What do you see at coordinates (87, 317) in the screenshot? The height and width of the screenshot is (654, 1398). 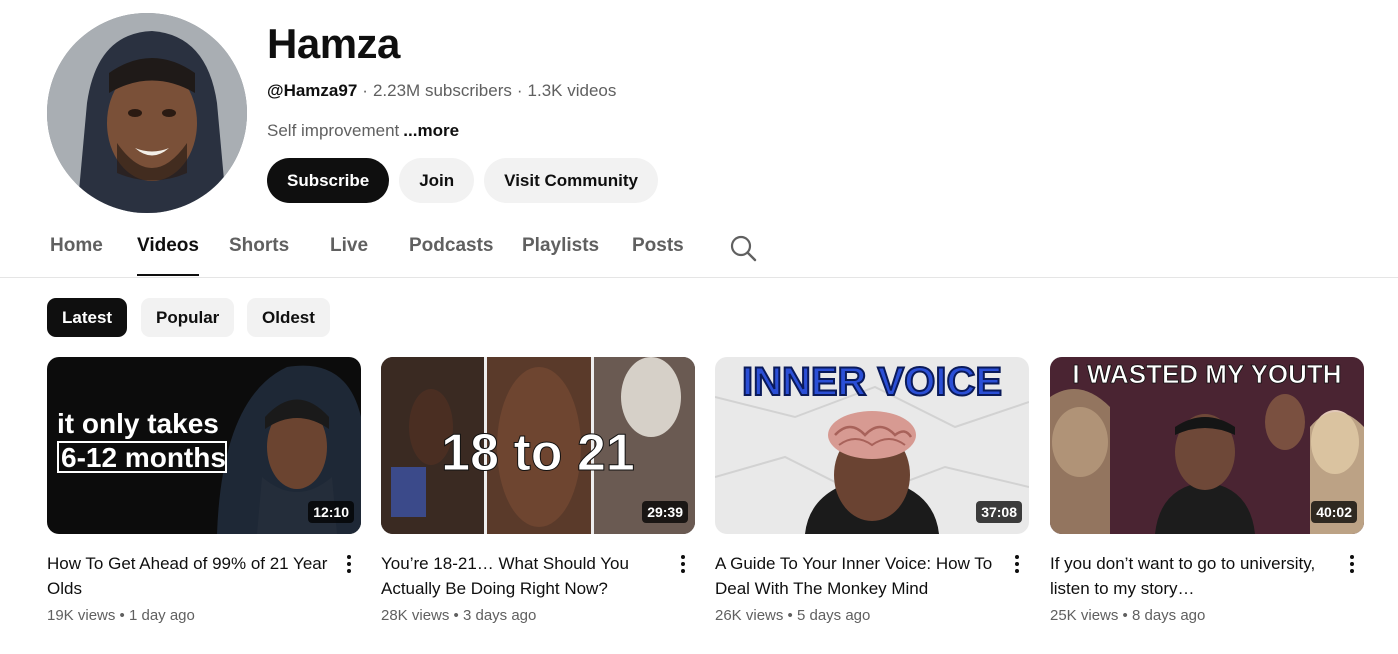 I see `chip-latest: Latest` at bounding box center [87, 317].